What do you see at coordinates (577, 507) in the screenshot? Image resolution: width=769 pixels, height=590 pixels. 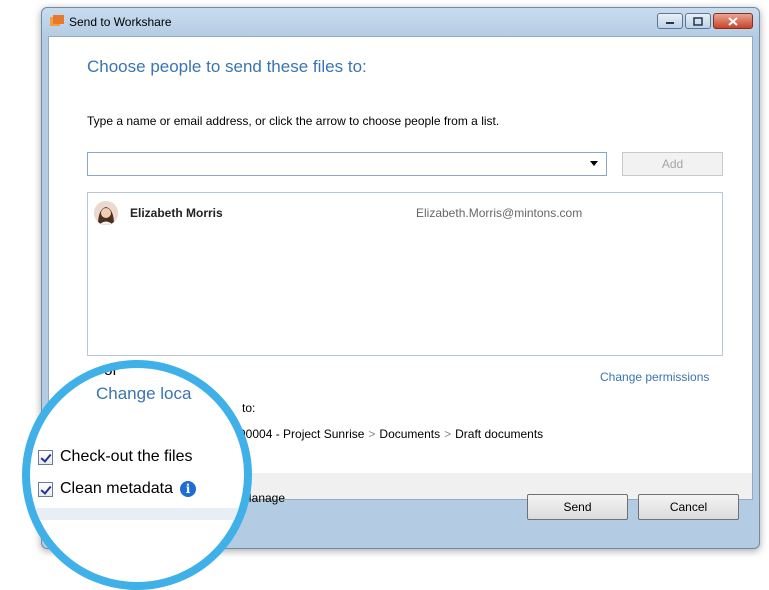 I see `send-button: Send` at bounding box center [577, 507].